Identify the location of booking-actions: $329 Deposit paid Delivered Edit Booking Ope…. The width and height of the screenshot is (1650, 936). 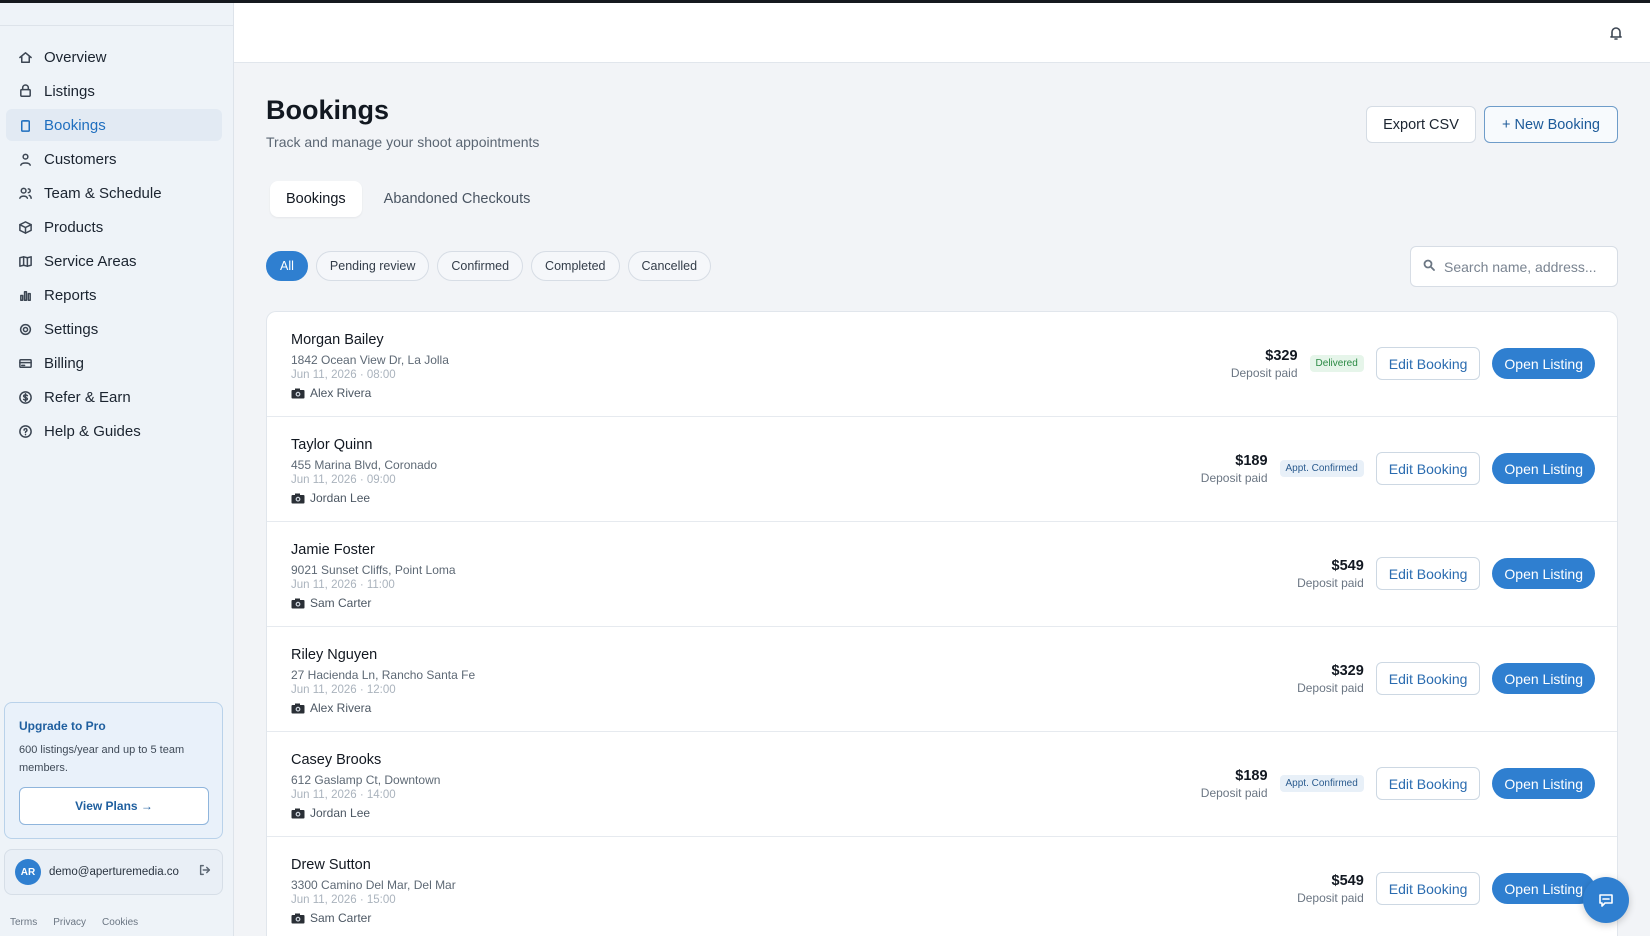
(1413, 363).